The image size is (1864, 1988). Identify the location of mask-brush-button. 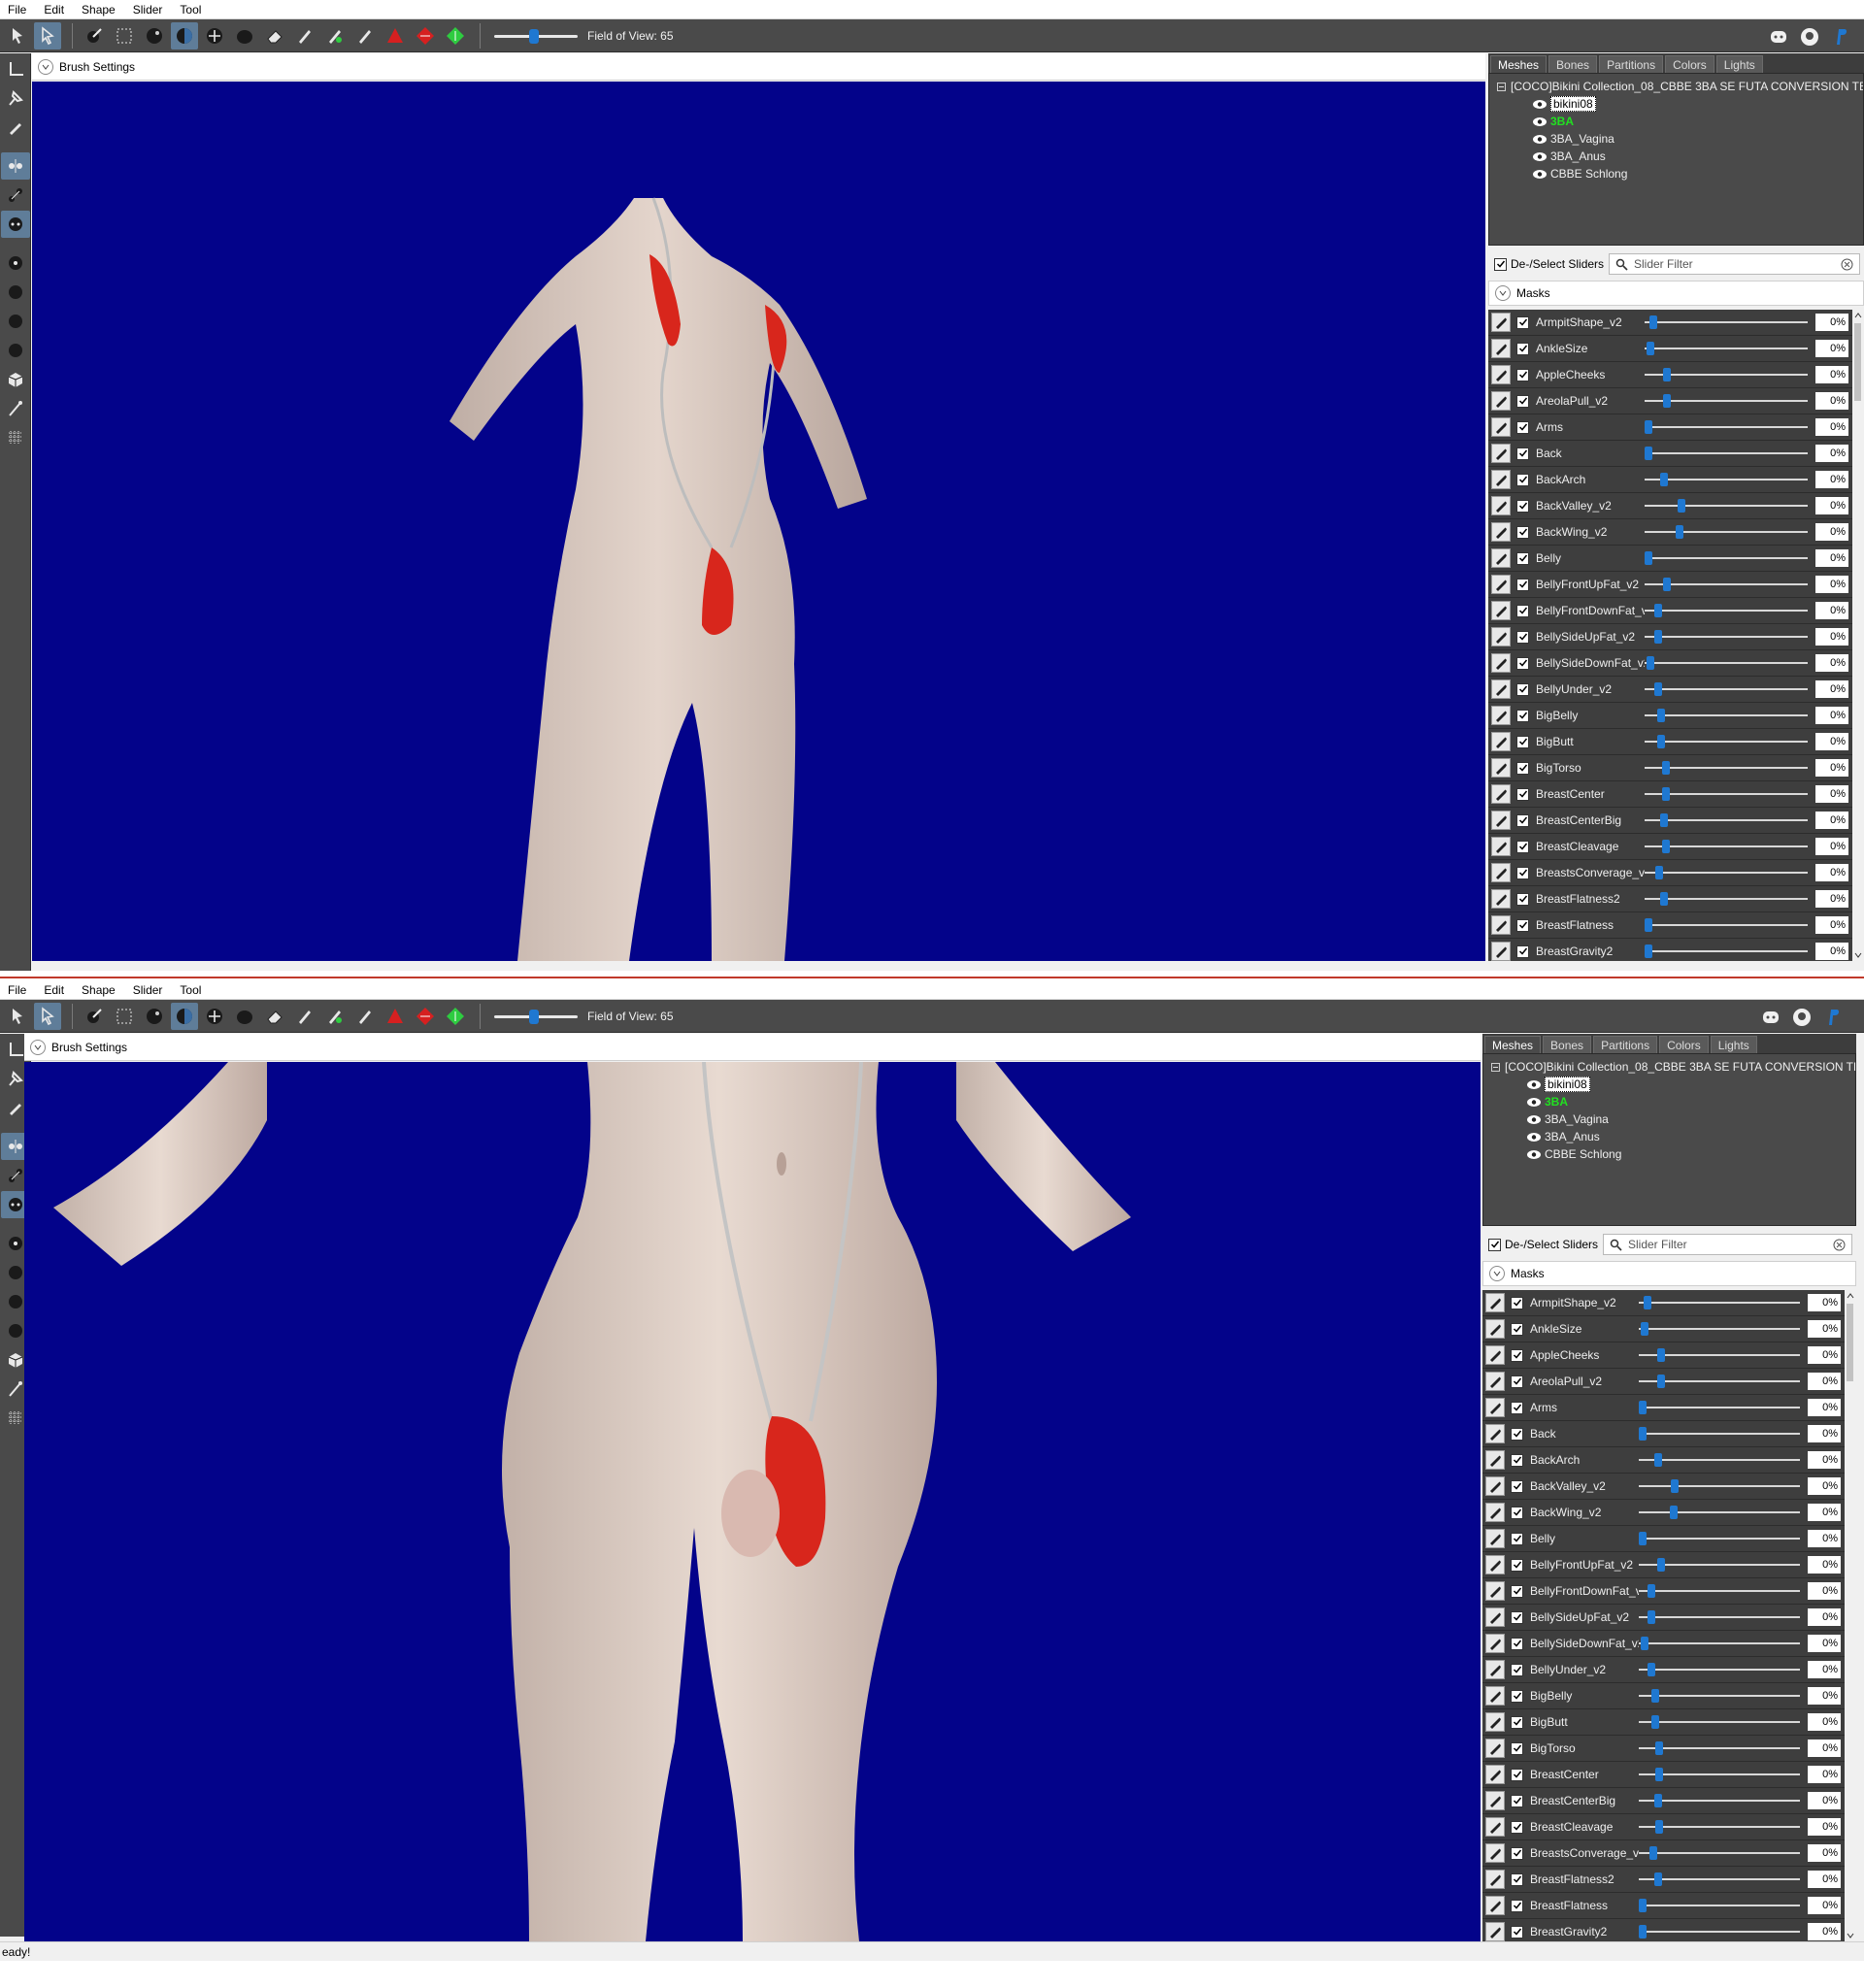
(304, 36).